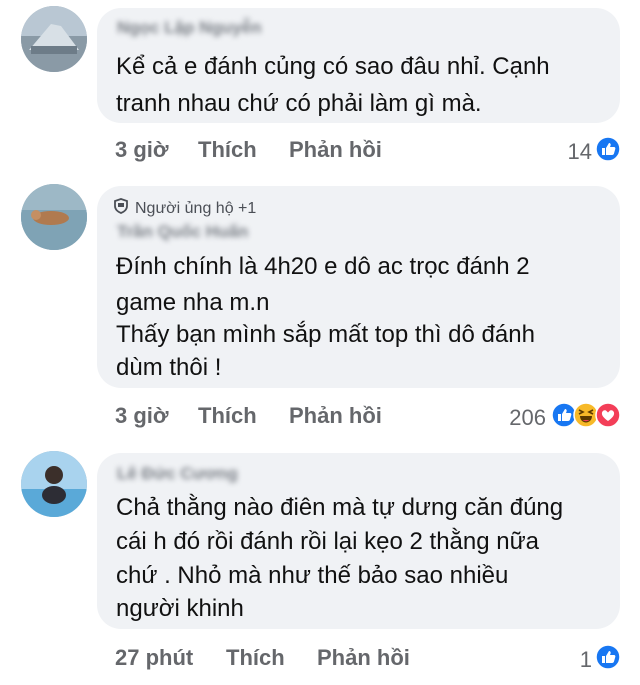 The height and width of the screenshot is (685, 640). What do you see at coordinates (121, 208) in the screenshot?
I see `shield-icon` at bounding box center [121, 208].